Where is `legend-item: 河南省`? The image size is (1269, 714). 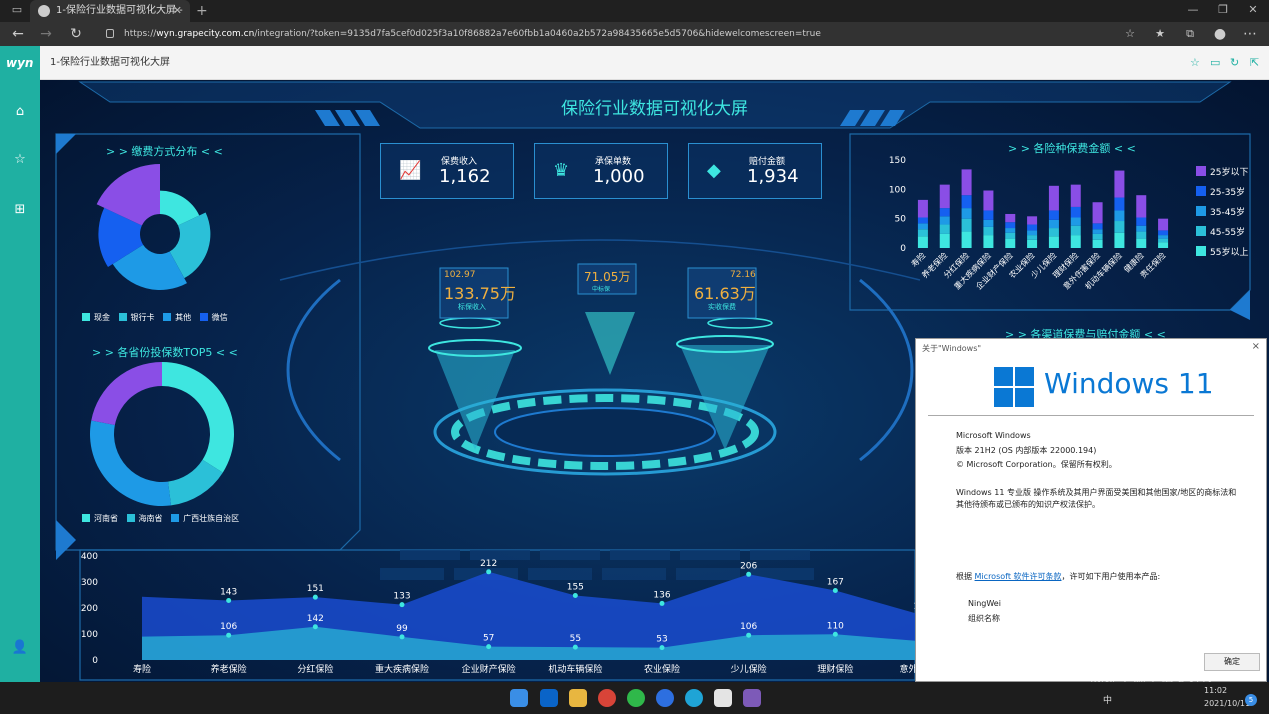
legend-item: 河南省 is located at coordinates (106, 518).